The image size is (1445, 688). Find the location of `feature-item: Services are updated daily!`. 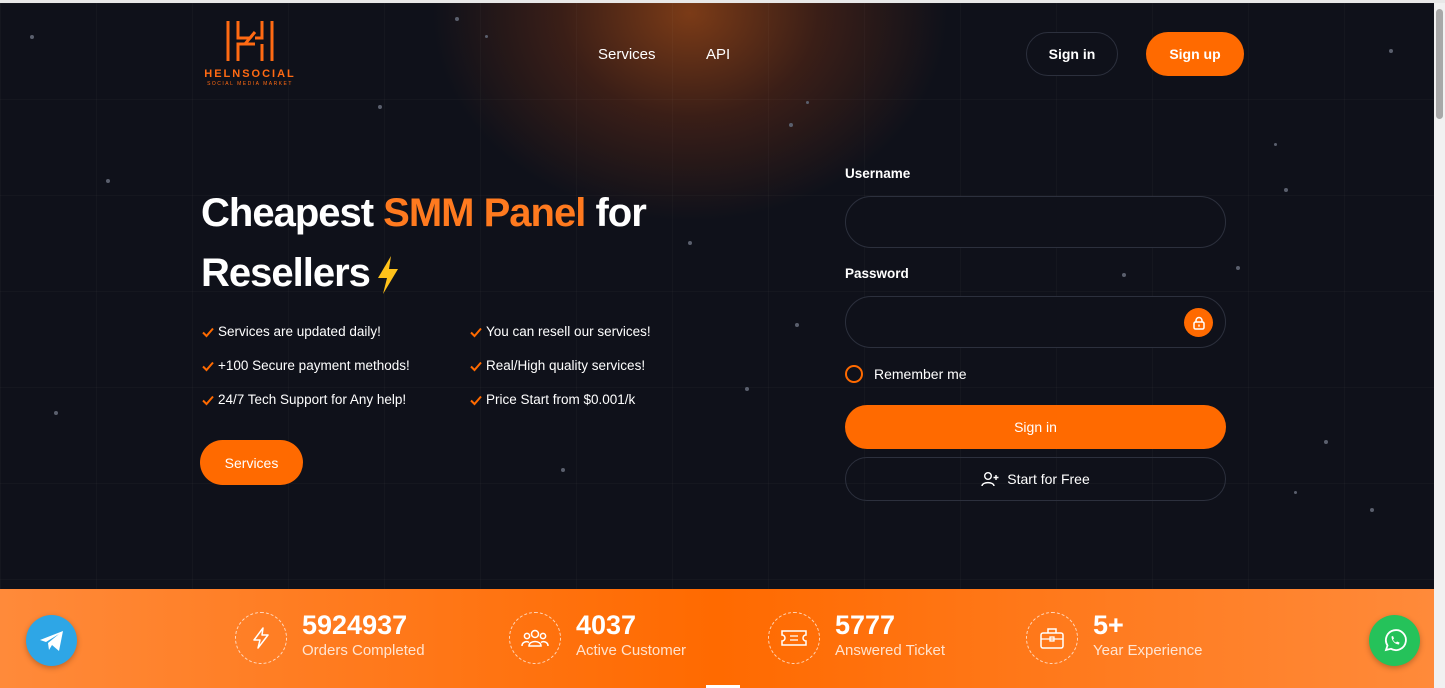

feature-item: Services are updated daily! is located at coordinates (291, 331).